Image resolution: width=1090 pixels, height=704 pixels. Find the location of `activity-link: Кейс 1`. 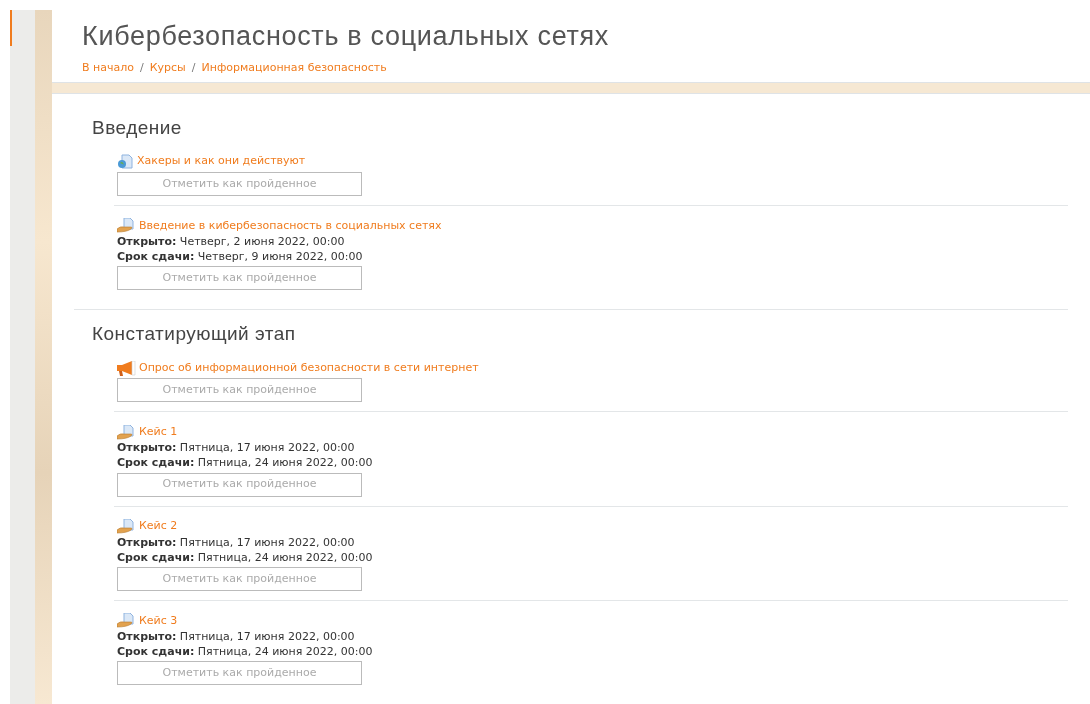

activity-link: Кейс 1 is located at coordinates (158, 432).